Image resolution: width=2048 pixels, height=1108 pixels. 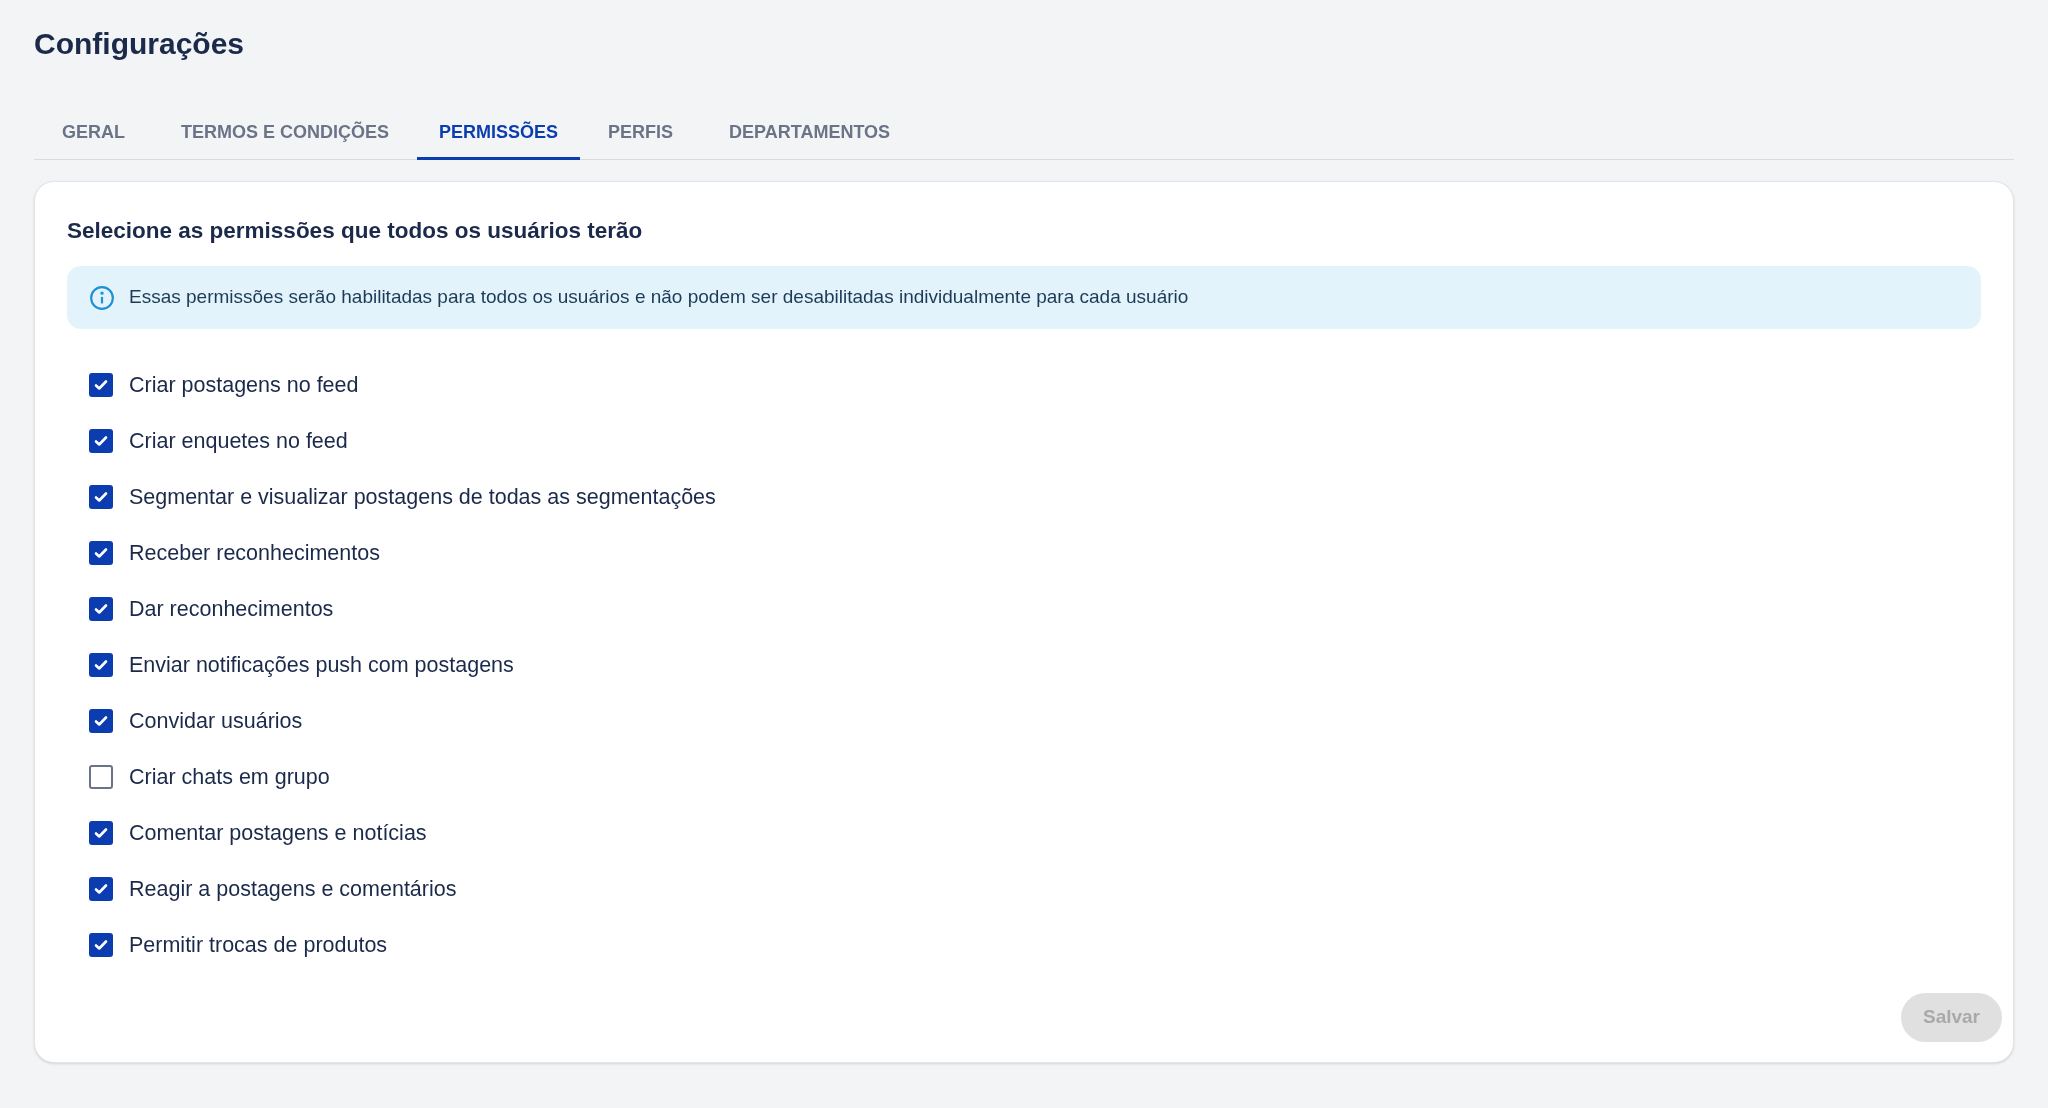 I want to click on tab: PERFIS, so click(x=641, y=134).